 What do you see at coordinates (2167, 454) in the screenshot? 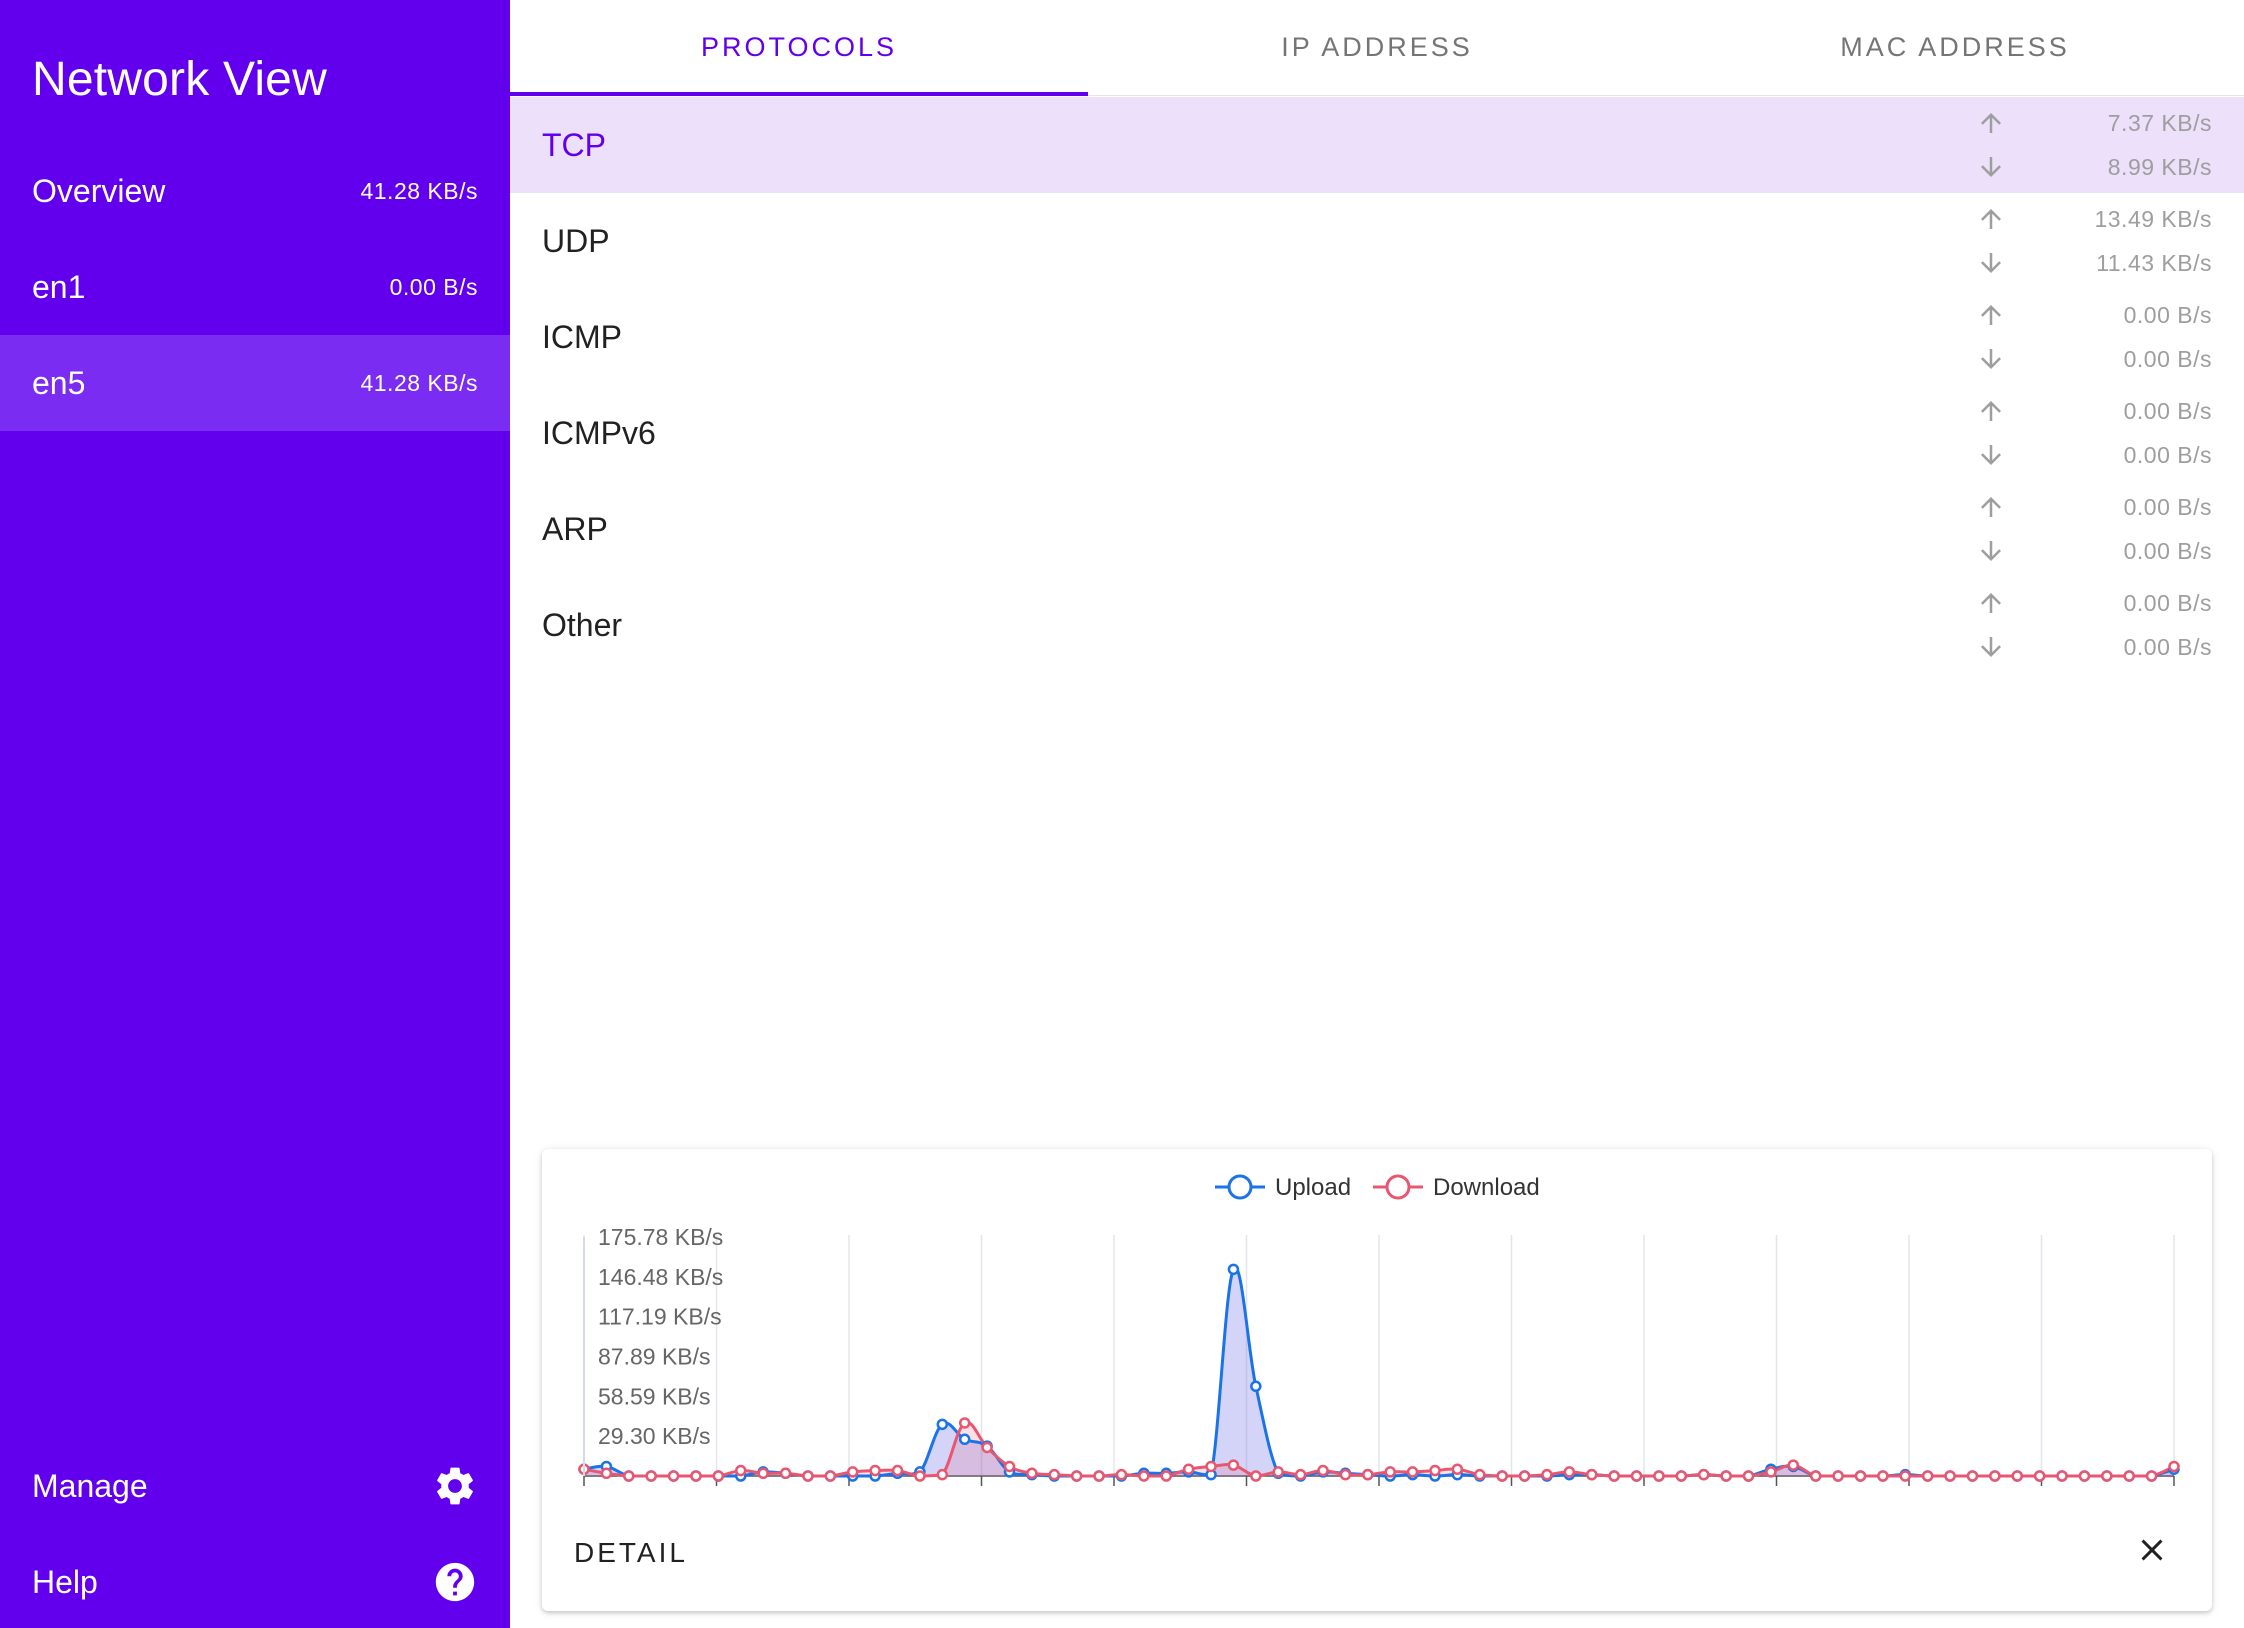
I see `download-rate: 0.00 B/s` at bounding box center [2167, 454].